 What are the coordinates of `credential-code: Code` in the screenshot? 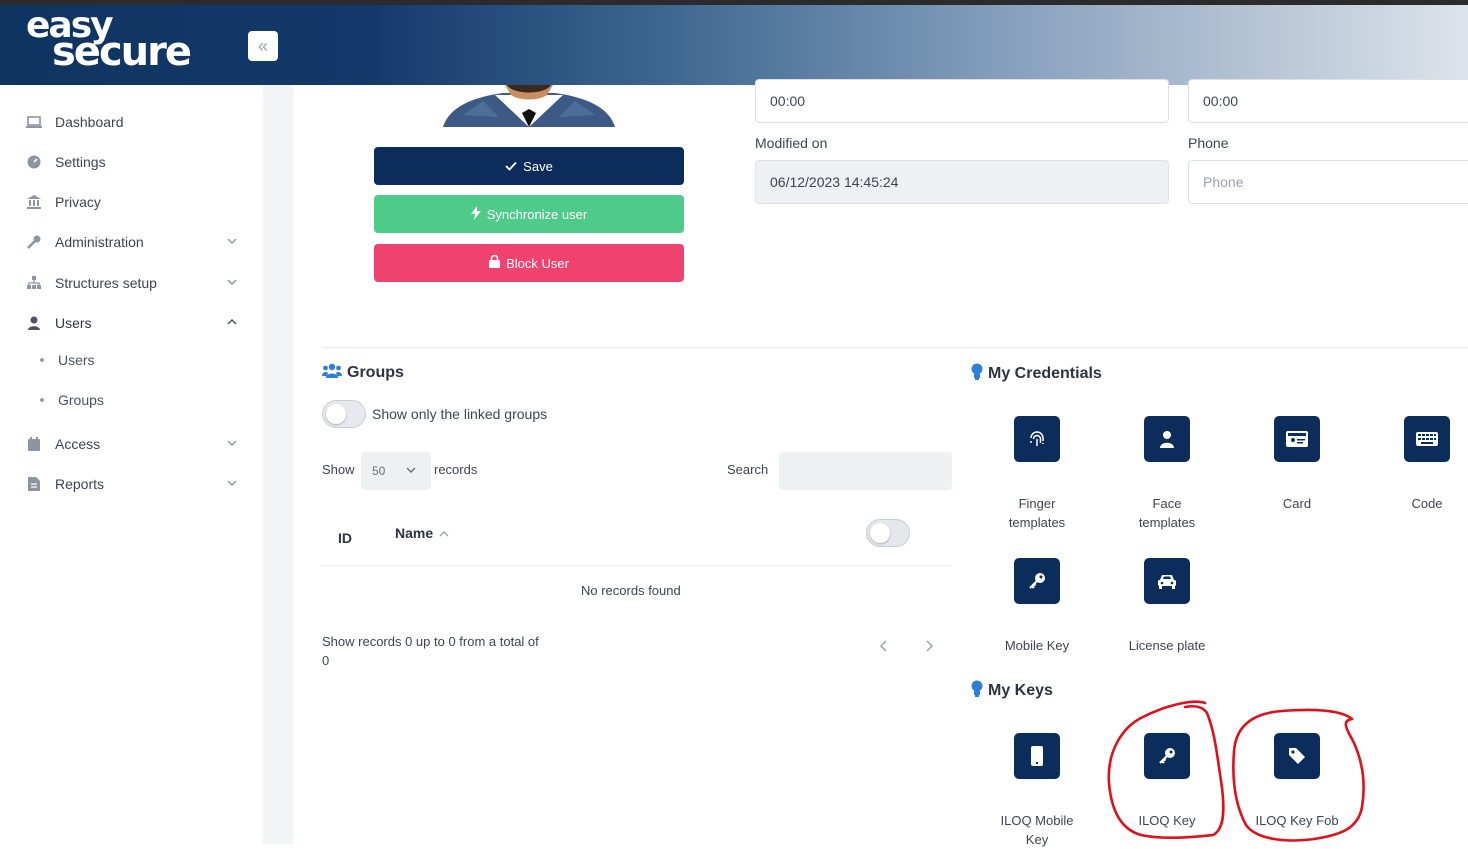 It's located at (1417, 464).